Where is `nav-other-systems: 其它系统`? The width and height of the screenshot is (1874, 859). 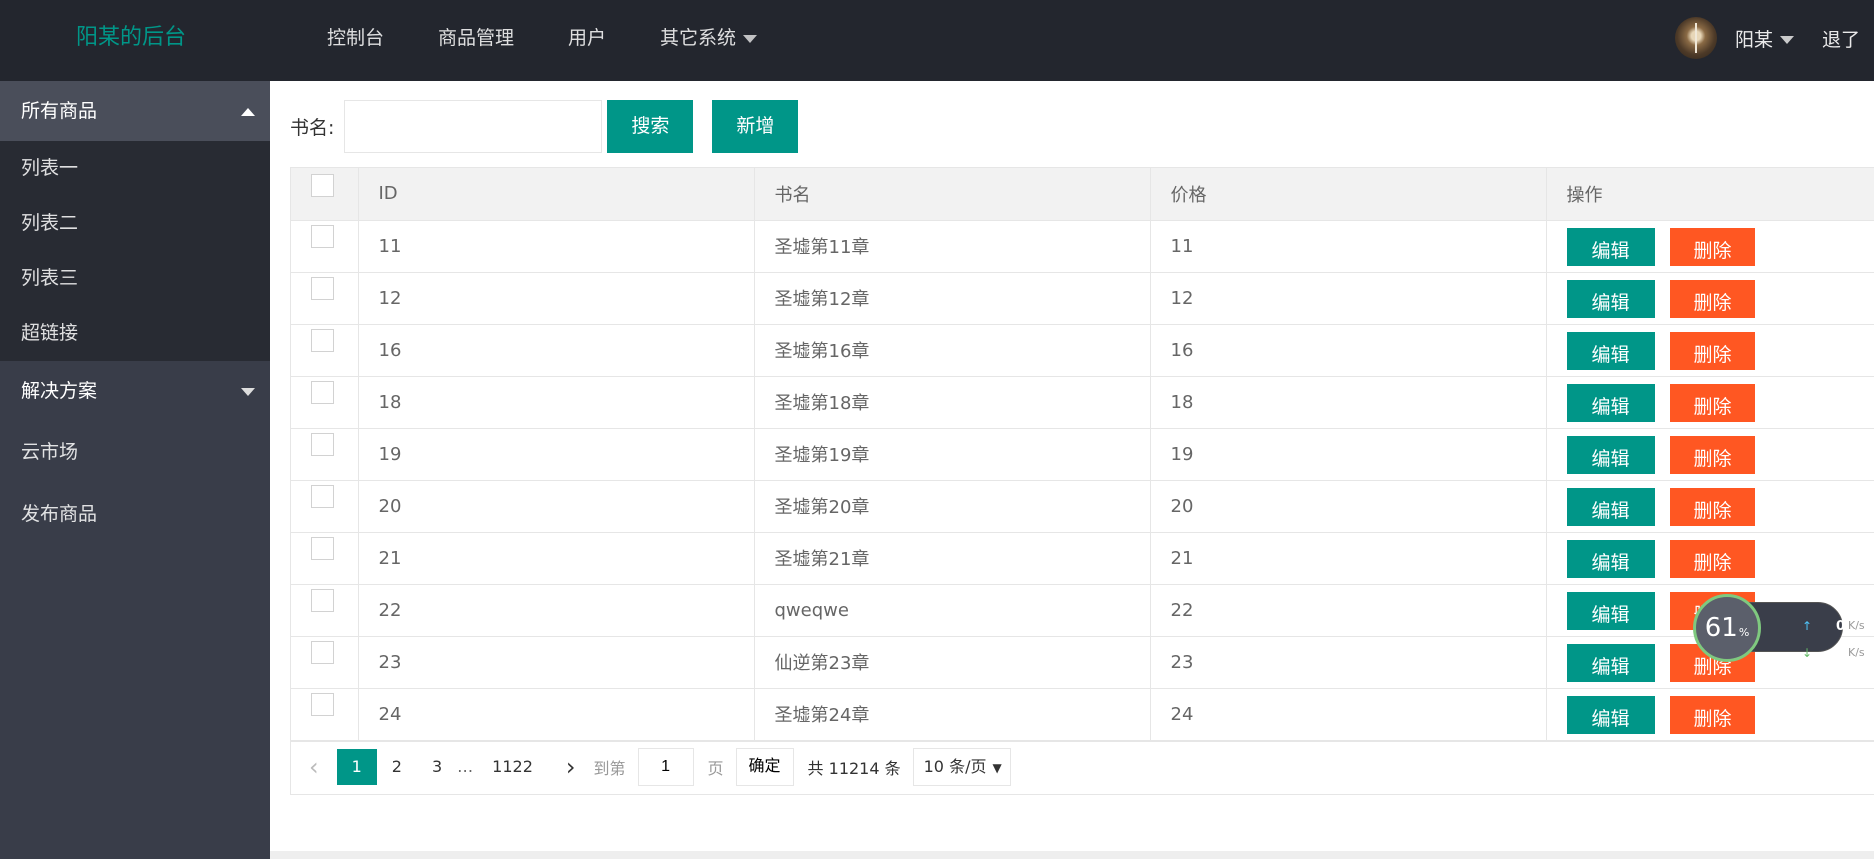 nav-other-systems: 其它系统 is located at coordinates (708, 38).